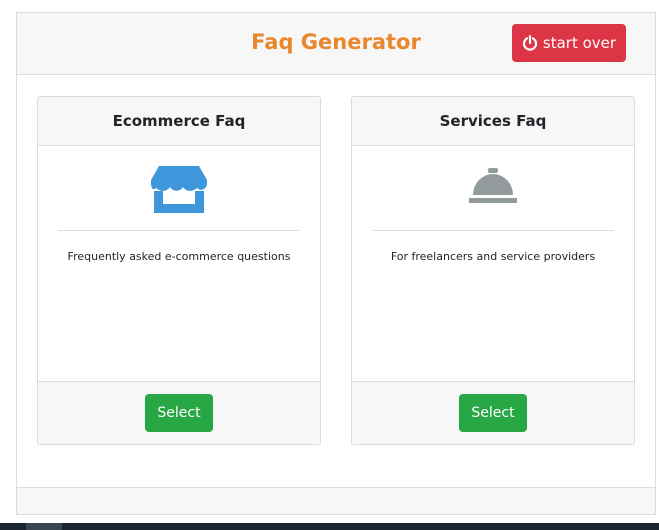  What do you see at coordinates (493, 186) in the screenshot?
I see `service-bell-icon` at bounding box center [493, 186].